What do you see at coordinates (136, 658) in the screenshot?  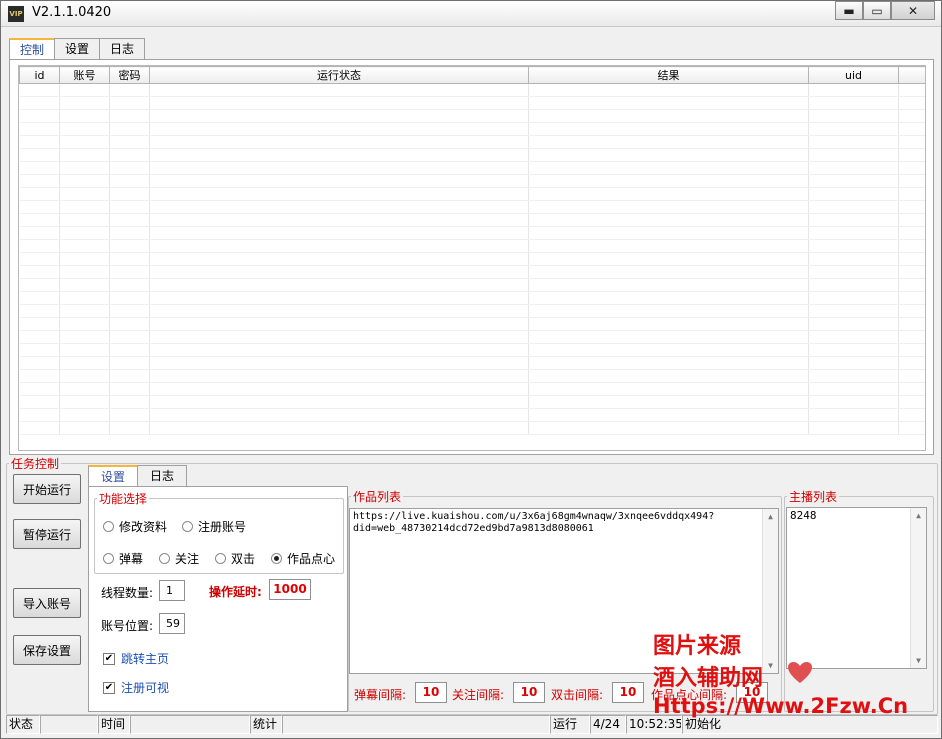 I see `jump-home-checkbox: ✔ 跳转主页` at bounding box center [136, 658].